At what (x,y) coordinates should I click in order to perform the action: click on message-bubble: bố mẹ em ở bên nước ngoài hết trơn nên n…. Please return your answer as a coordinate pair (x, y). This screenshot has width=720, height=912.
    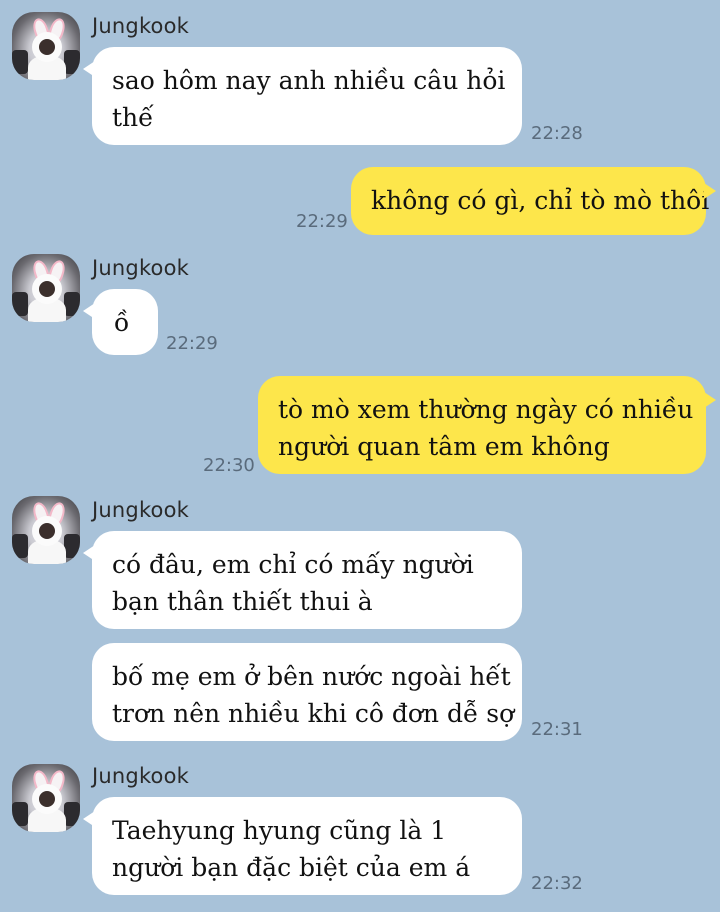
    Looking at the image, I should click on (307, 692).